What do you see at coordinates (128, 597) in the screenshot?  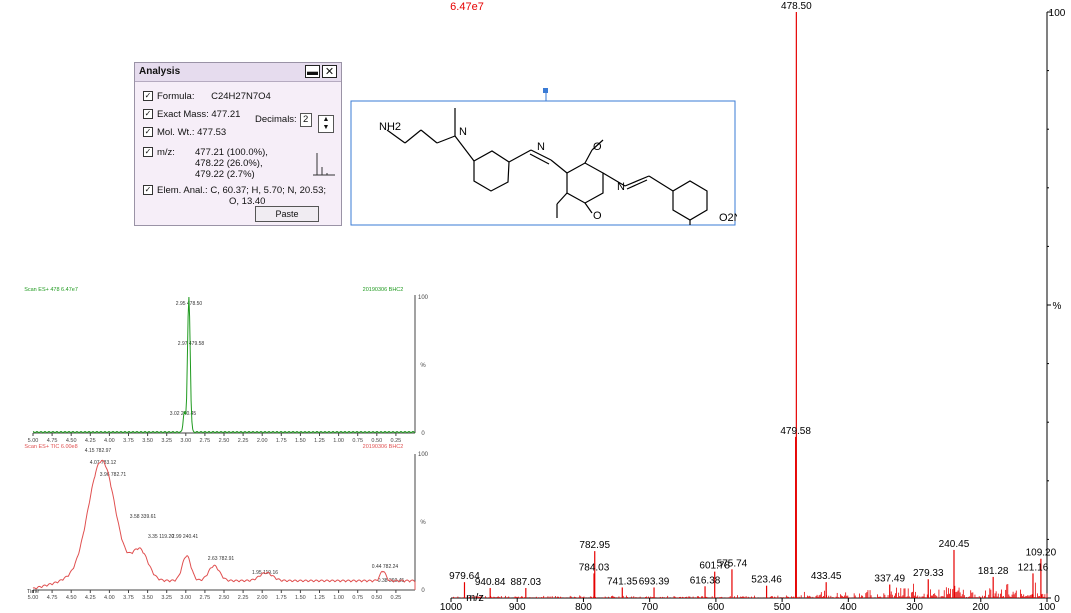 I see `time-tick-label: 3.75` at bounding box center [128, 597].